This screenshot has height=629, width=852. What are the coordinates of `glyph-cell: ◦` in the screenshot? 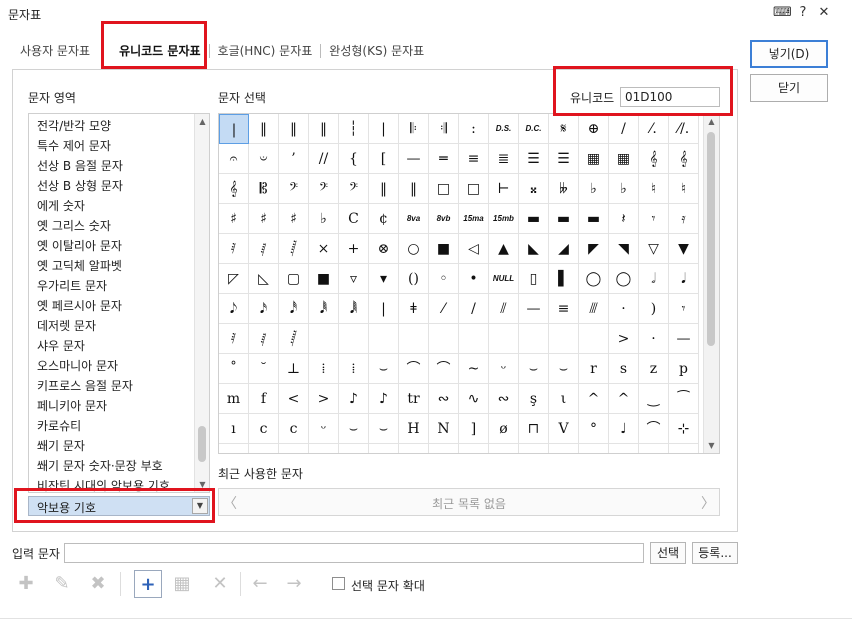 It's located at (444, 279).